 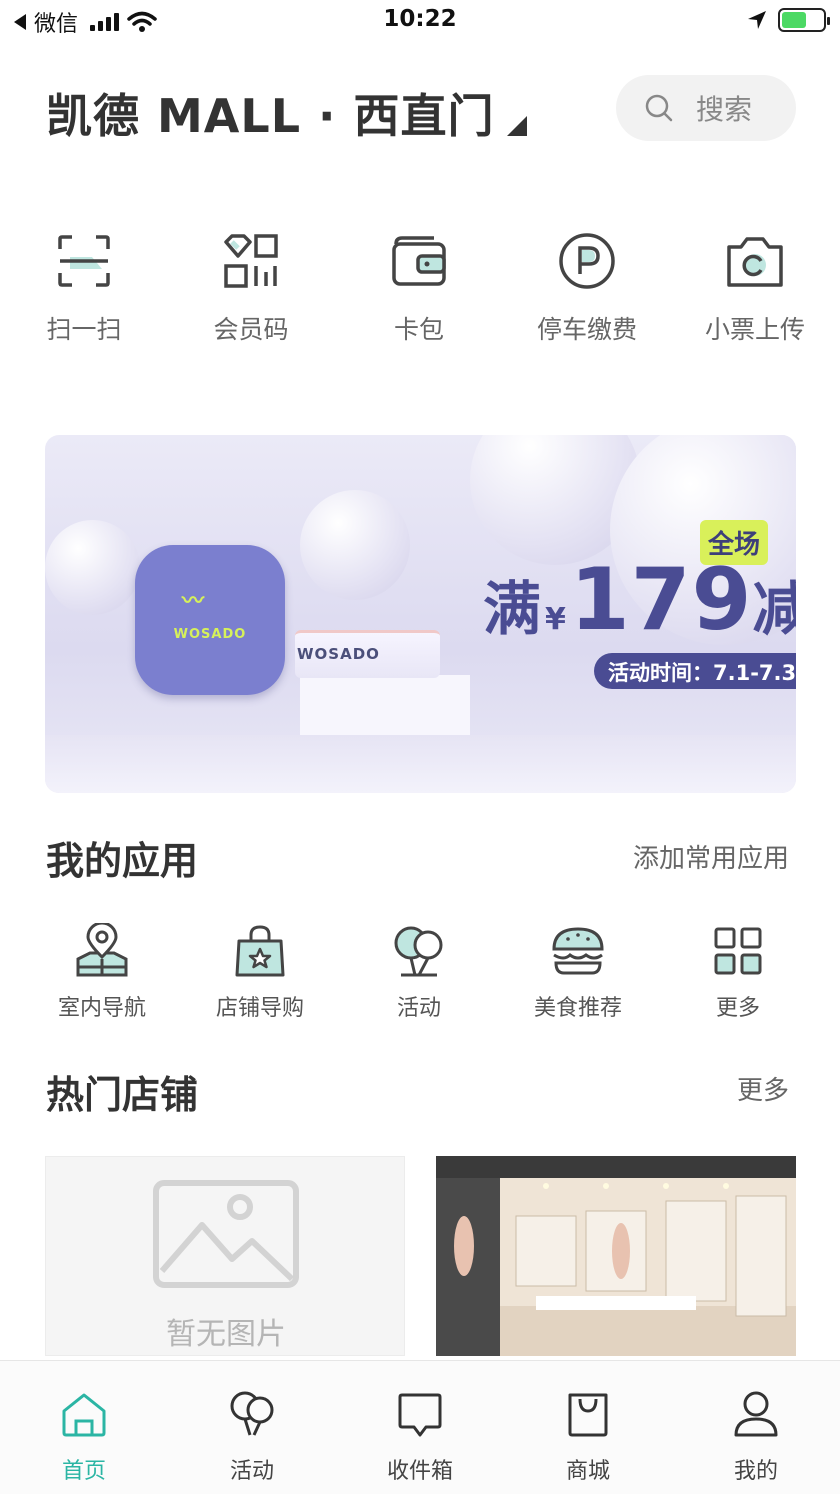 I want to click on tab-label: 活动, so click(x=251, y=1471).